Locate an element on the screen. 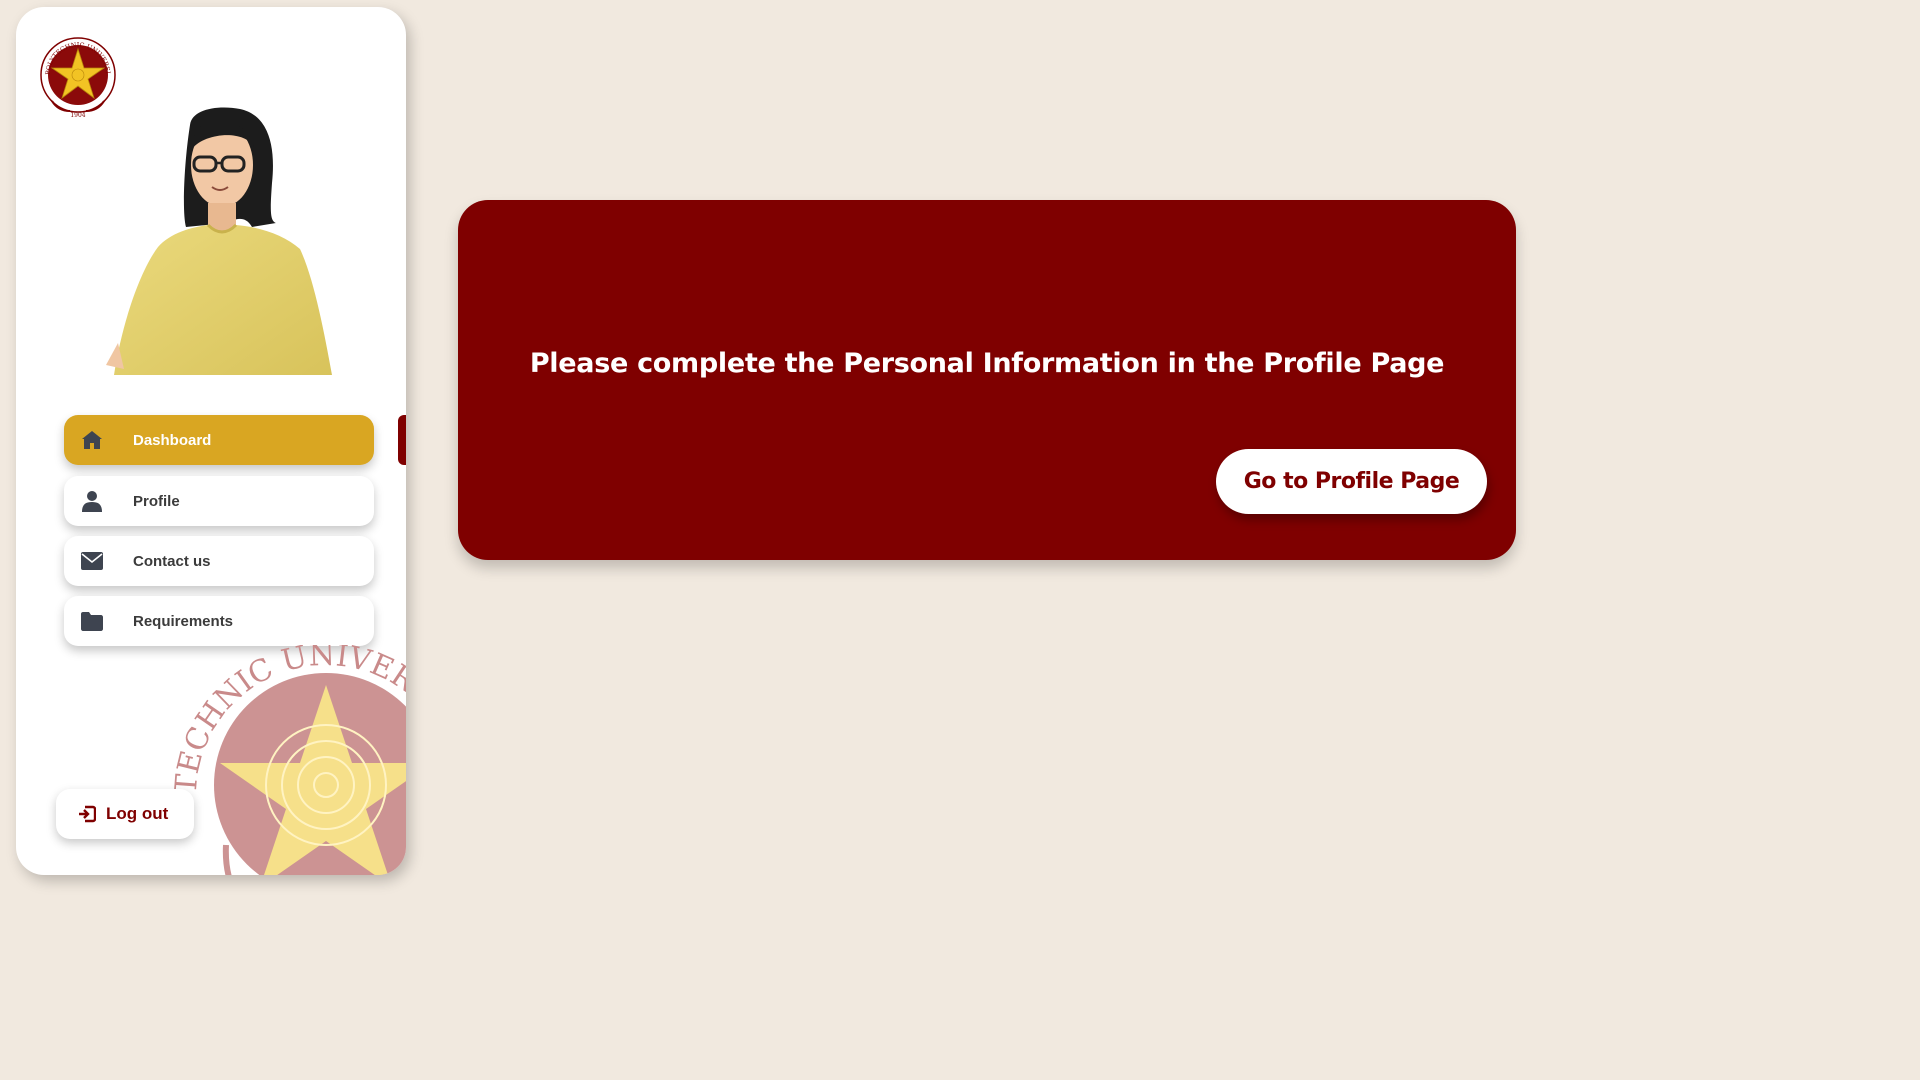 The height and width of the screenshot is (1080, 1920). user-icon is located at coordinates (92, 501).